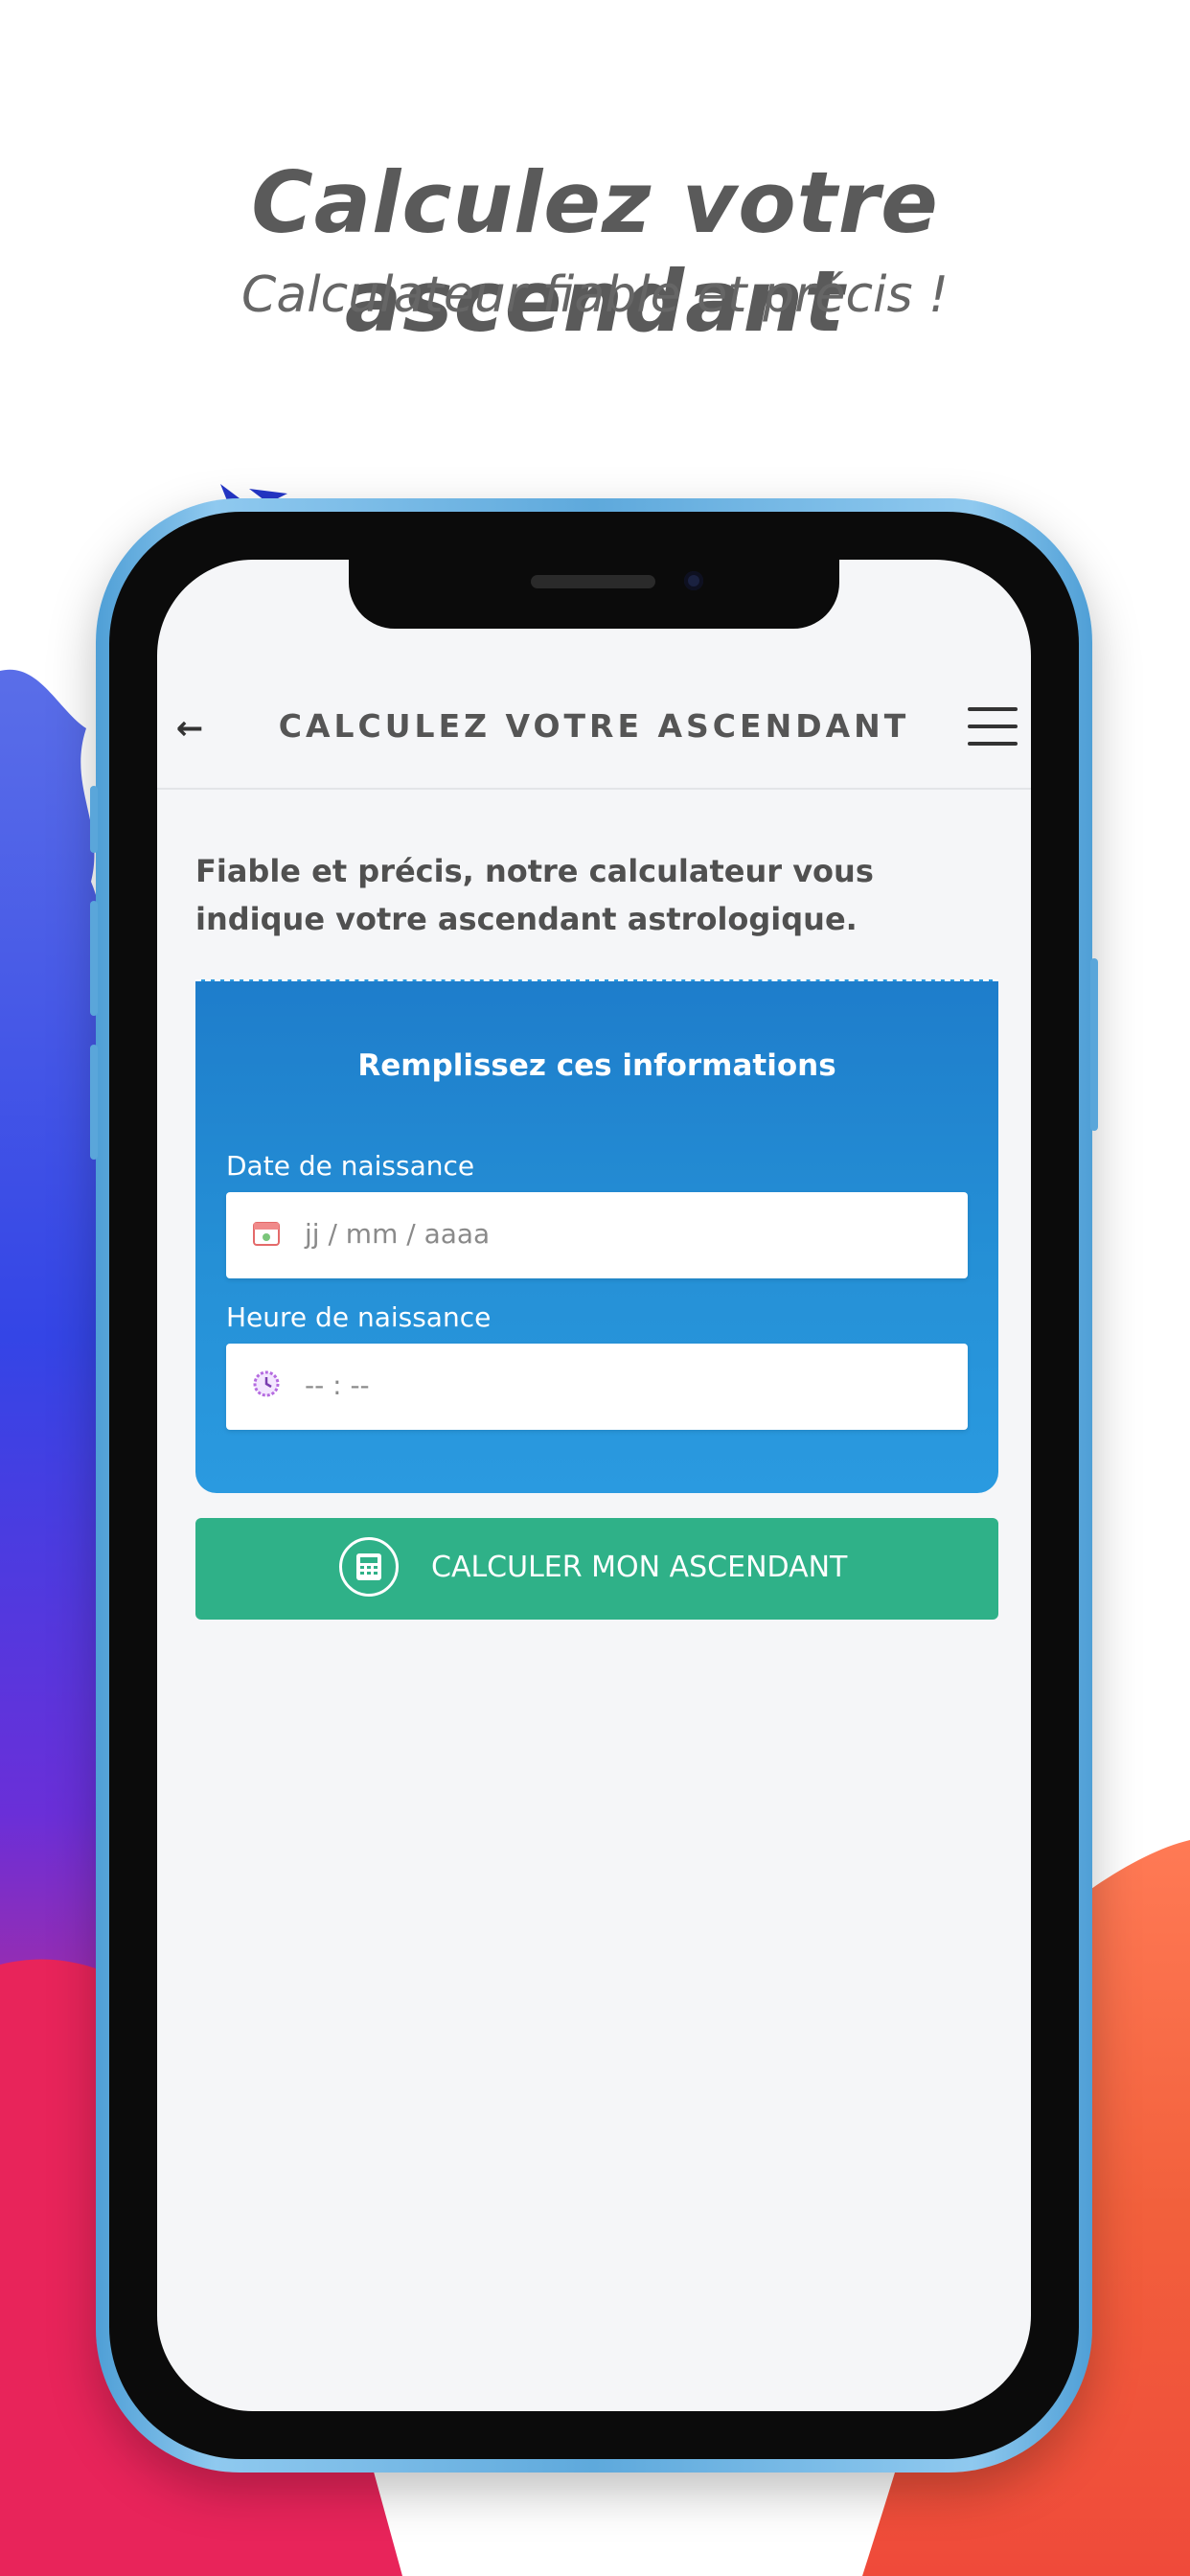 The height and width of the screenshot is (2576, 1190). Describe the element at coordinates (694, 580) in the screenshot. I see `front-camera` at that location.